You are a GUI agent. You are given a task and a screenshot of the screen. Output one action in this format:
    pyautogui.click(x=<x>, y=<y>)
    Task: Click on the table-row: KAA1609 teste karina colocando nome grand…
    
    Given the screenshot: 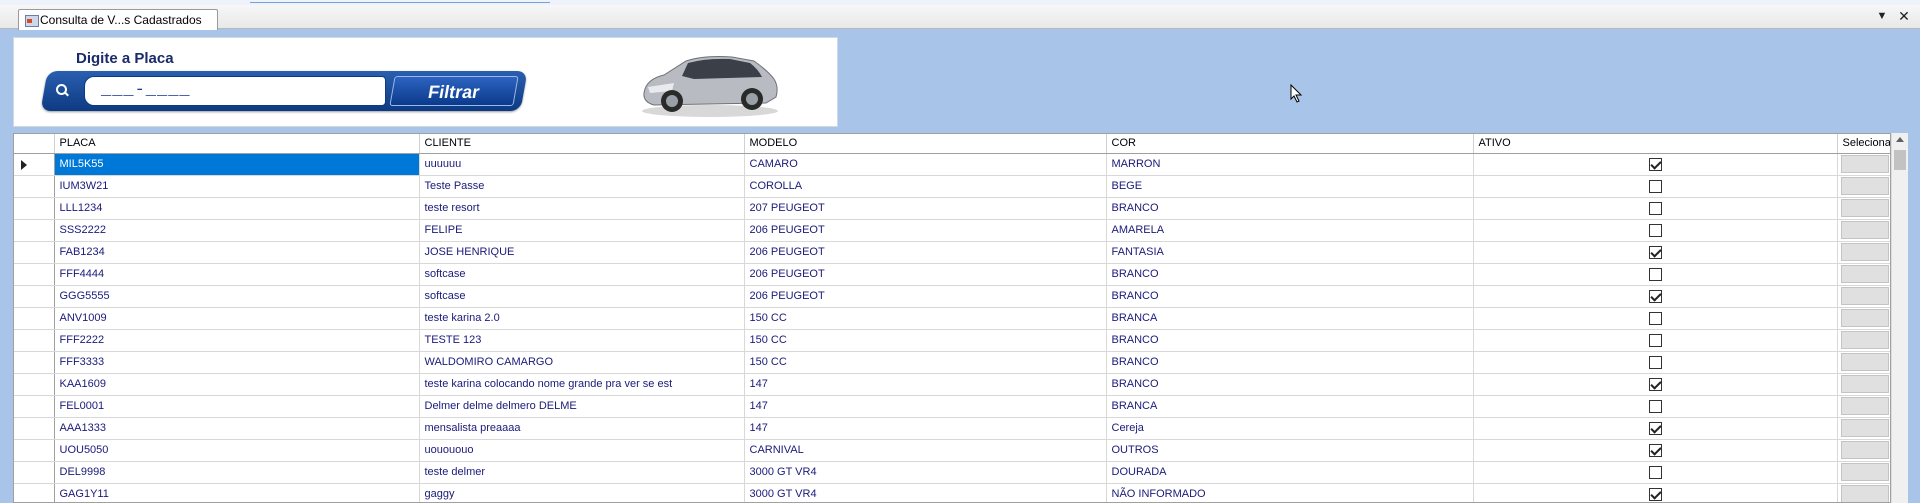 What is the action you would take?
    pyautogui.click(x=952, y=384)
    